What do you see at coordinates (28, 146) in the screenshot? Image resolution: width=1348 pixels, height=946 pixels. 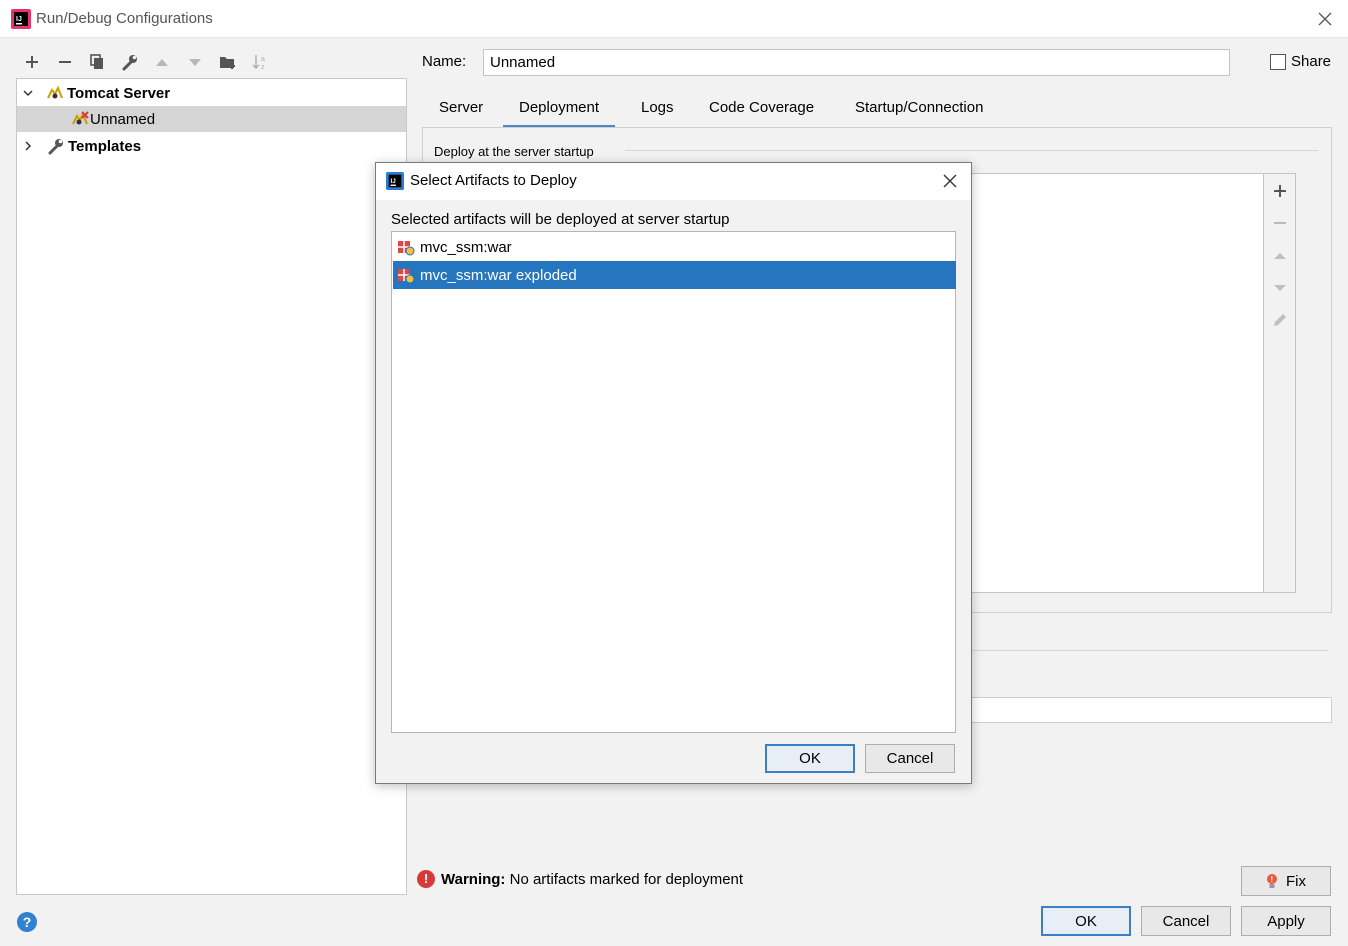 I see `chevron-right-icon` at bounding box center [28, 146].